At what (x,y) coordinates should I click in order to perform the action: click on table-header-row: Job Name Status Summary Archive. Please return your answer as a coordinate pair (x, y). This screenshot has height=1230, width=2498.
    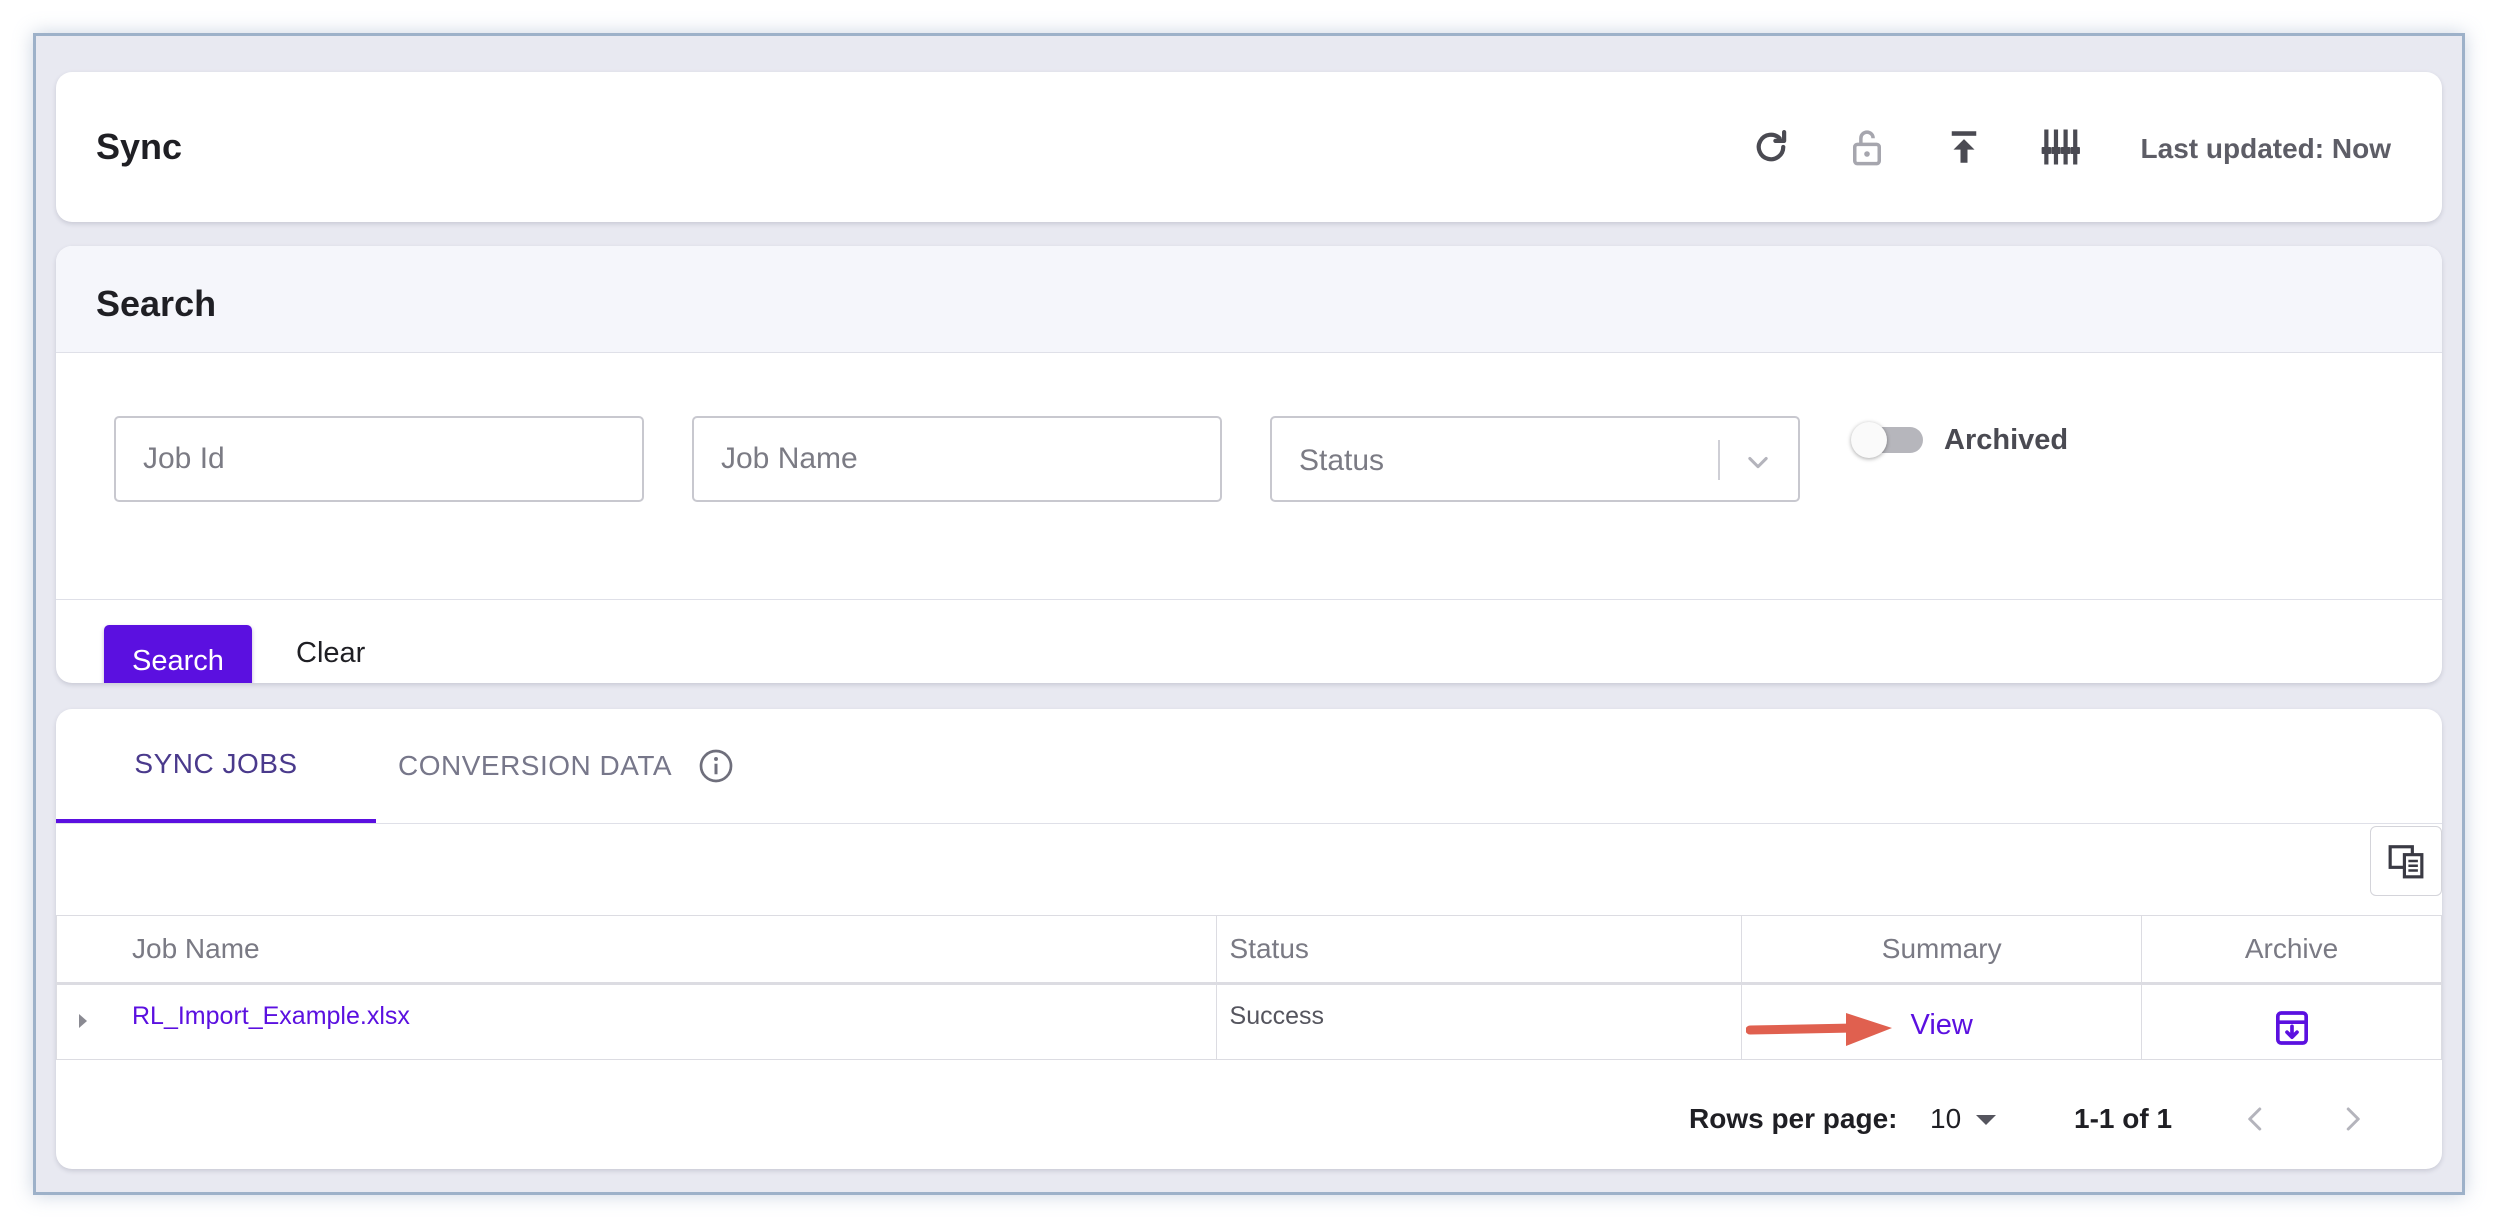
    Looking at the image, I should click on (1249, 950).